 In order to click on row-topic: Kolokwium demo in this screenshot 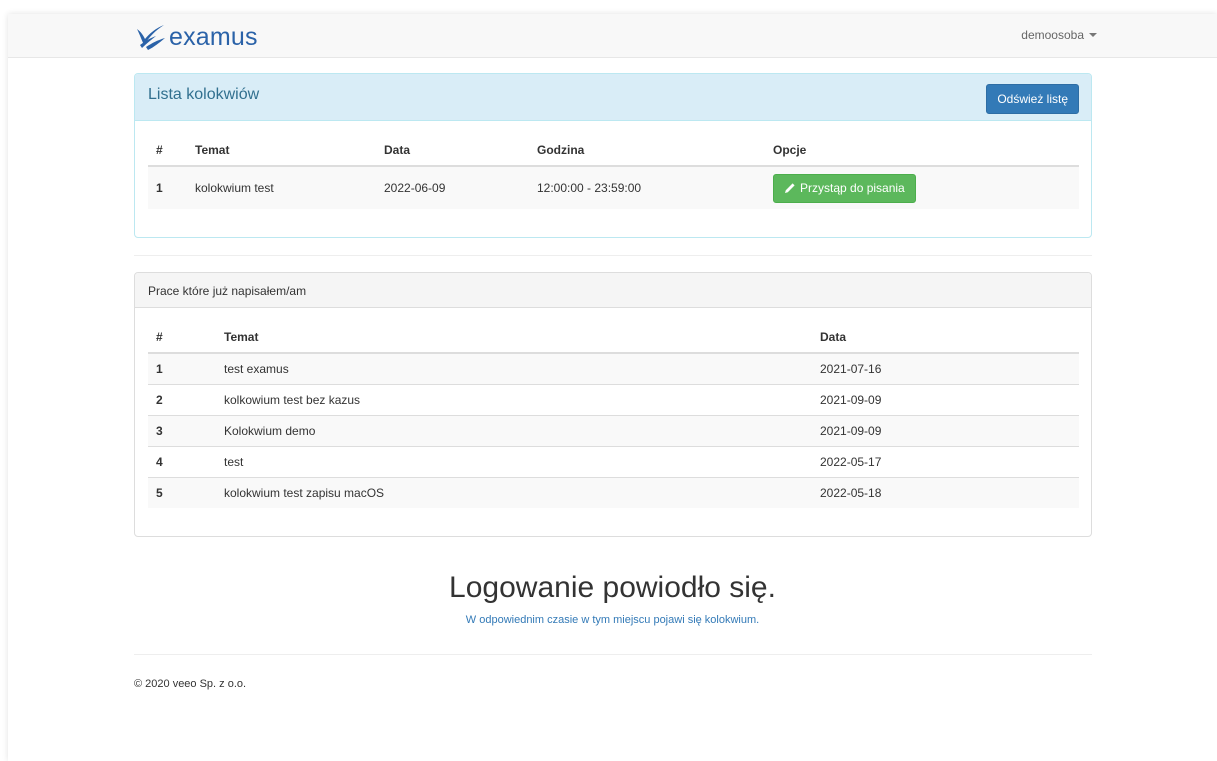, I will do `click(514, 430)`.